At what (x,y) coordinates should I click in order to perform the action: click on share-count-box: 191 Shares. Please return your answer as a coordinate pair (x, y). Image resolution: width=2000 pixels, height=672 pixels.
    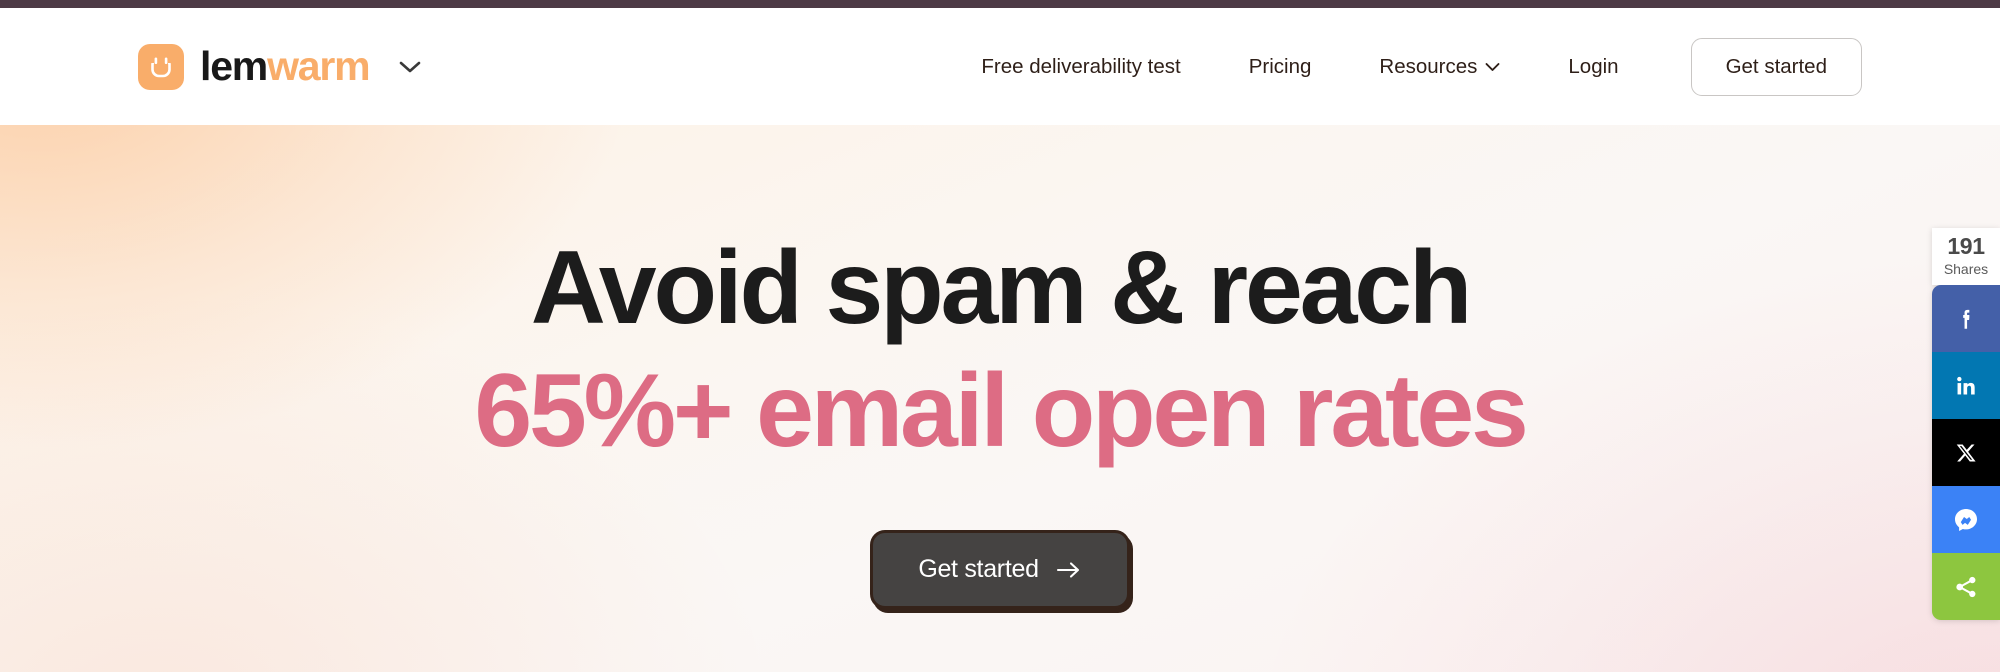
    Looking at the image, I should click on (1966, 256).